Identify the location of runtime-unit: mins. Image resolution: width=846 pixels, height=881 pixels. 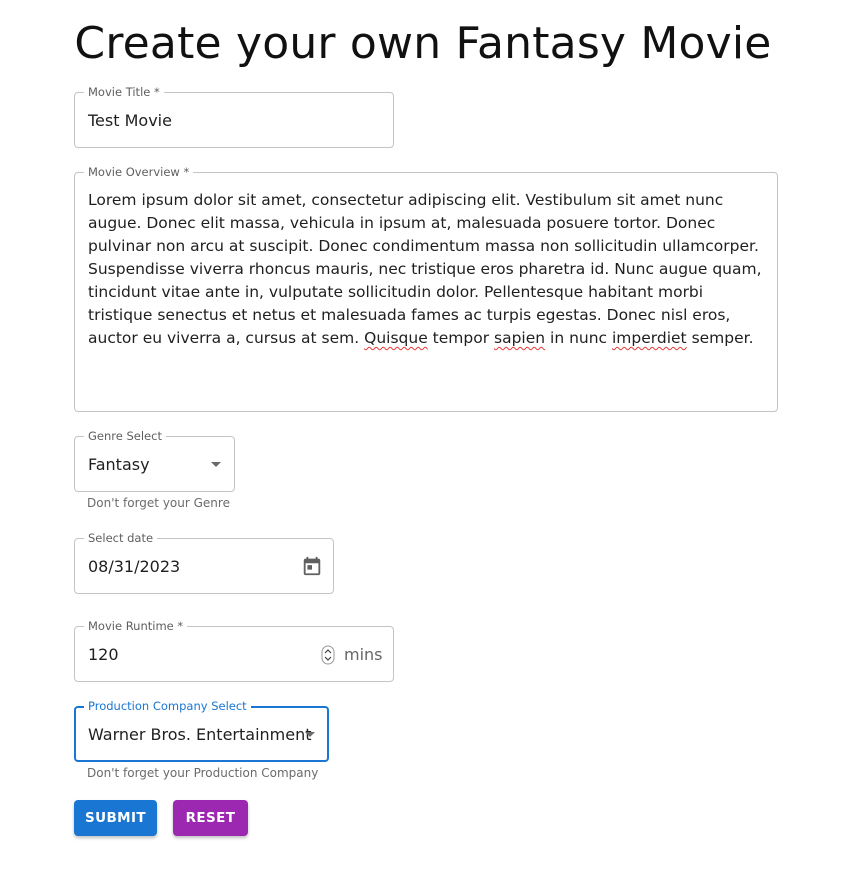
(363, 654).